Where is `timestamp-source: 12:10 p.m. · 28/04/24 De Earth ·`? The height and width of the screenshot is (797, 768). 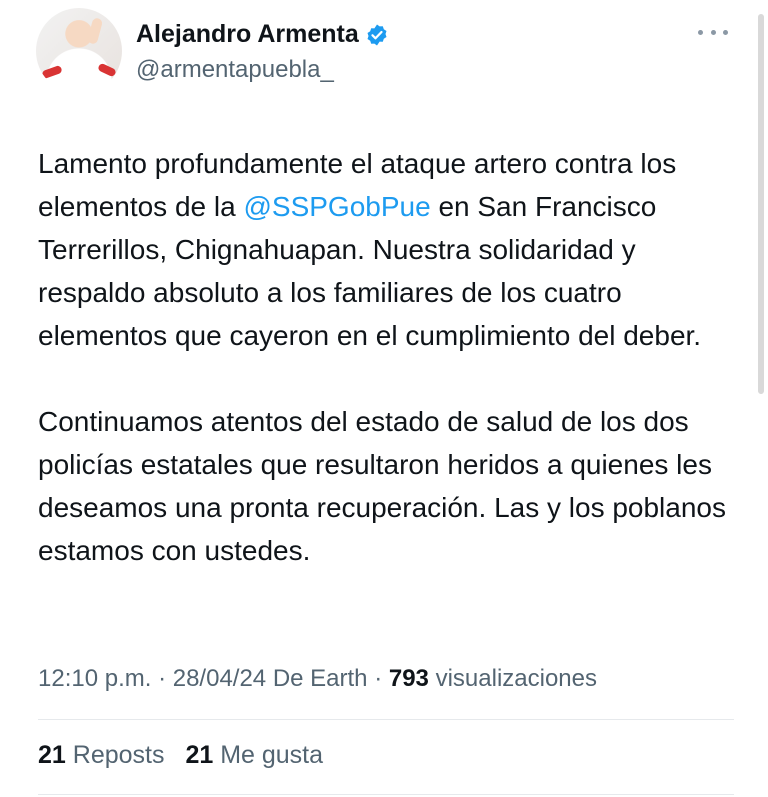 timestamp-source: 12:10 p.m. · 28/04/24 De Earth · is located at coordinates (213, 678).